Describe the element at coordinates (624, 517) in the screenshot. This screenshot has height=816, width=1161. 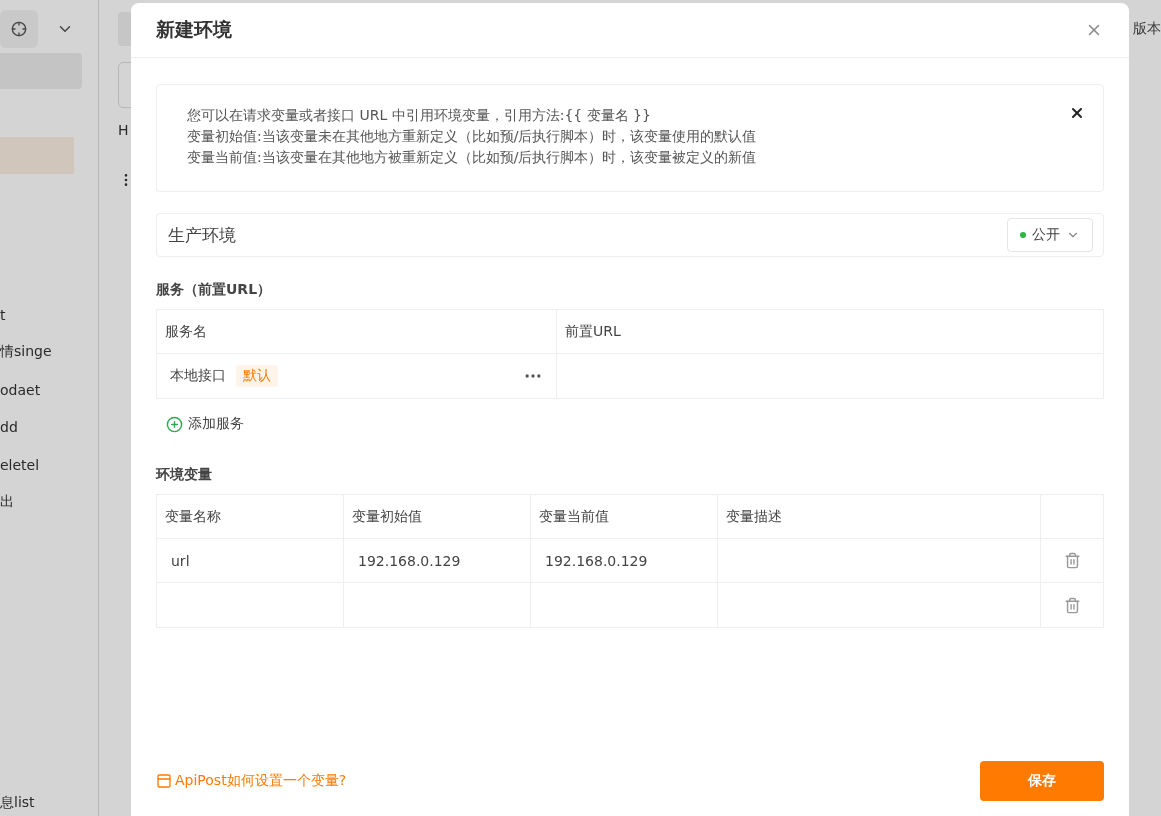
I see `column-header: 变量当前值` at that location.